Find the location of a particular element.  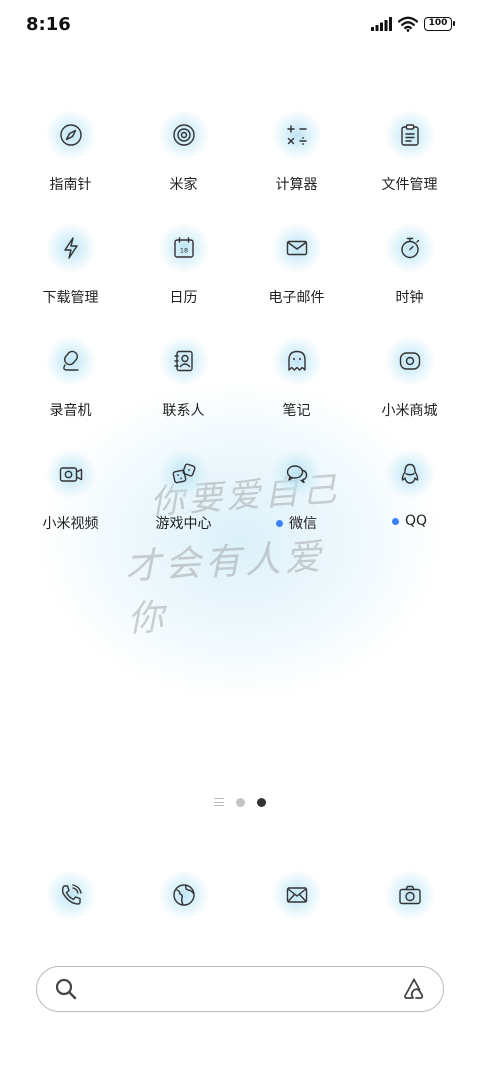

app-calculator: 计算器 is located at coordinates (296, 166).